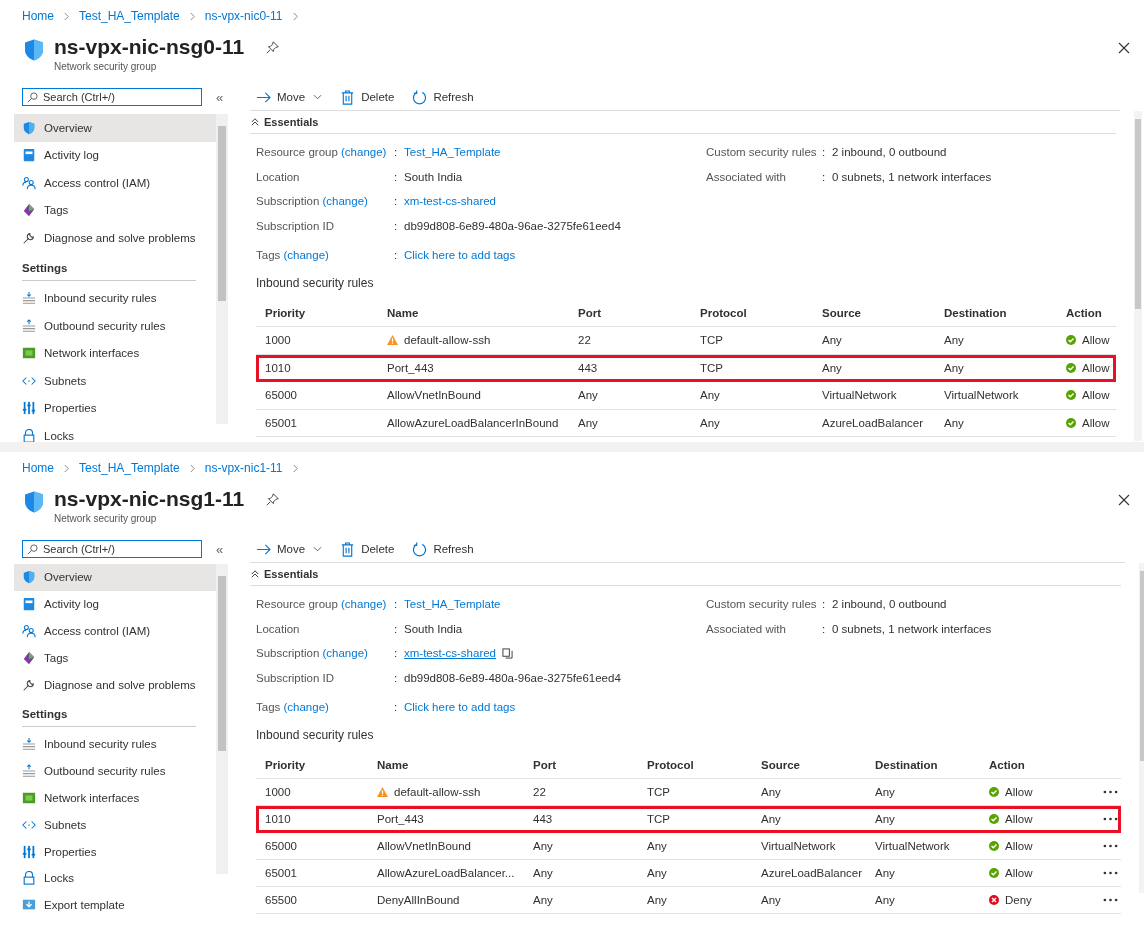  Describe the element at coordinates (812, 872) in the screenshot. I see `table-cell-text: AzureLoadBalancer` at that location.